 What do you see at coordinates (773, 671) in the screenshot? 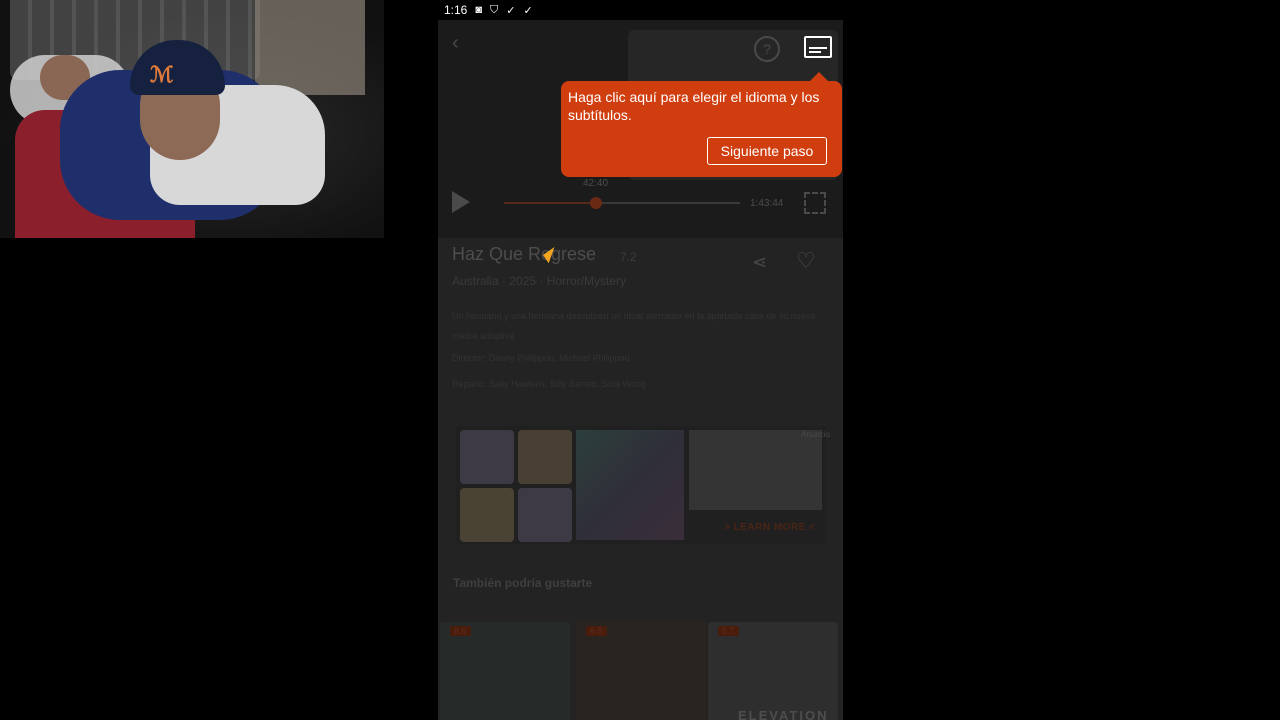
I see `recommendation-poster: 5.7 ELEVATION` at bounding box center [773, 671].